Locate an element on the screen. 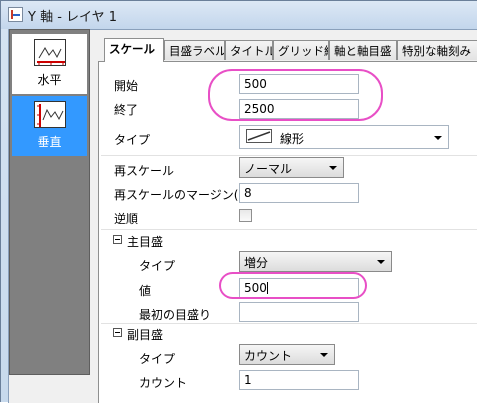 This screenshot has width=477, height=403. from-input: 500 is located at coordinates (299, 84).